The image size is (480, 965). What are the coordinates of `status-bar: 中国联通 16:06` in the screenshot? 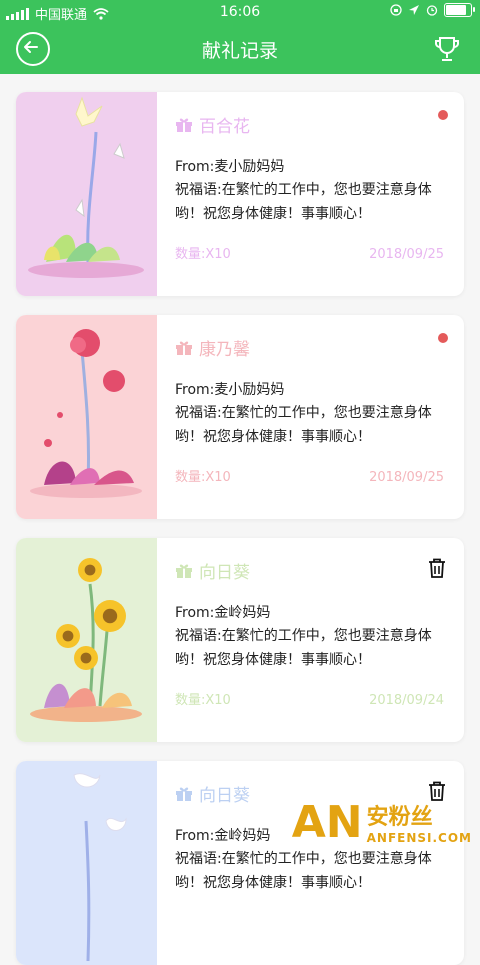 It's located at (240, 12).